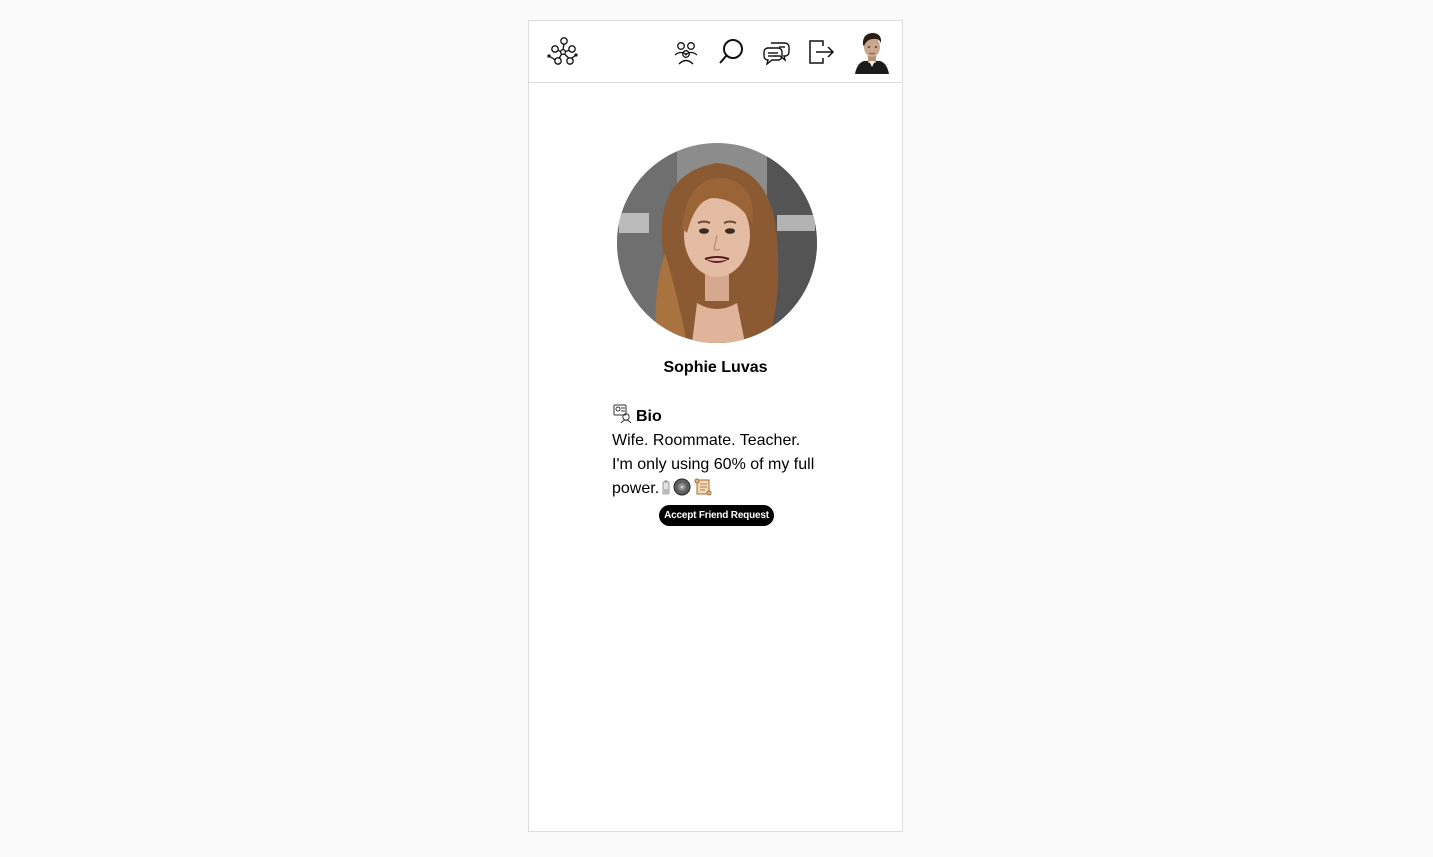 The width and height of the screenshot is (1433, 857). Describe the element at coordinates (666, 492) in the screenshot. I see `battery-icon` at that location.